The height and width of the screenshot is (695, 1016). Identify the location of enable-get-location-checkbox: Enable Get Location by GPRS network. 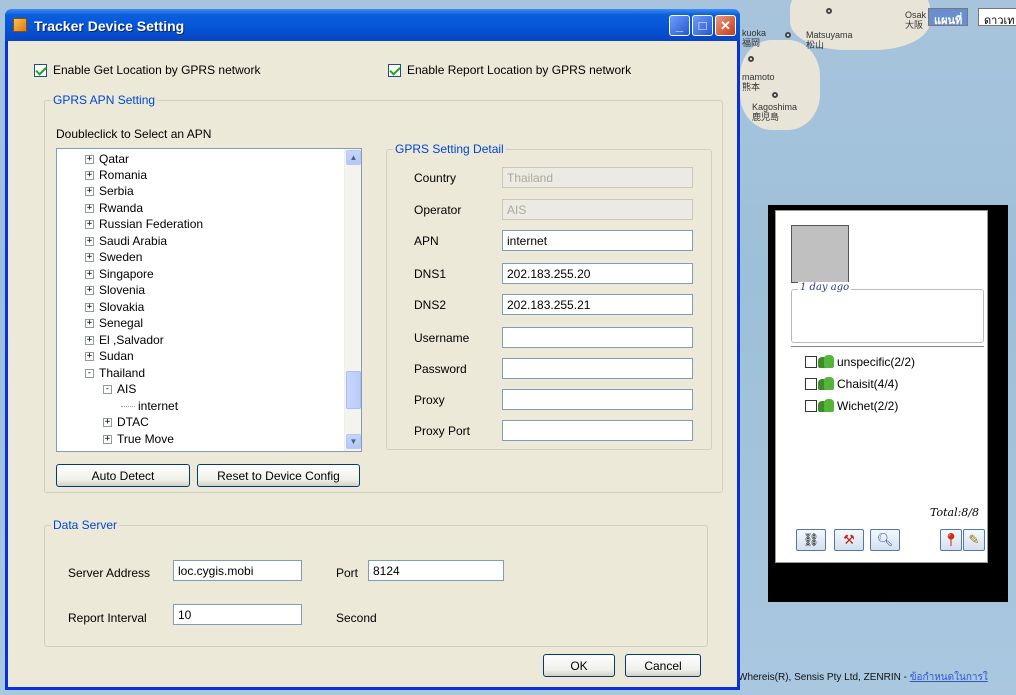
(147, 70).